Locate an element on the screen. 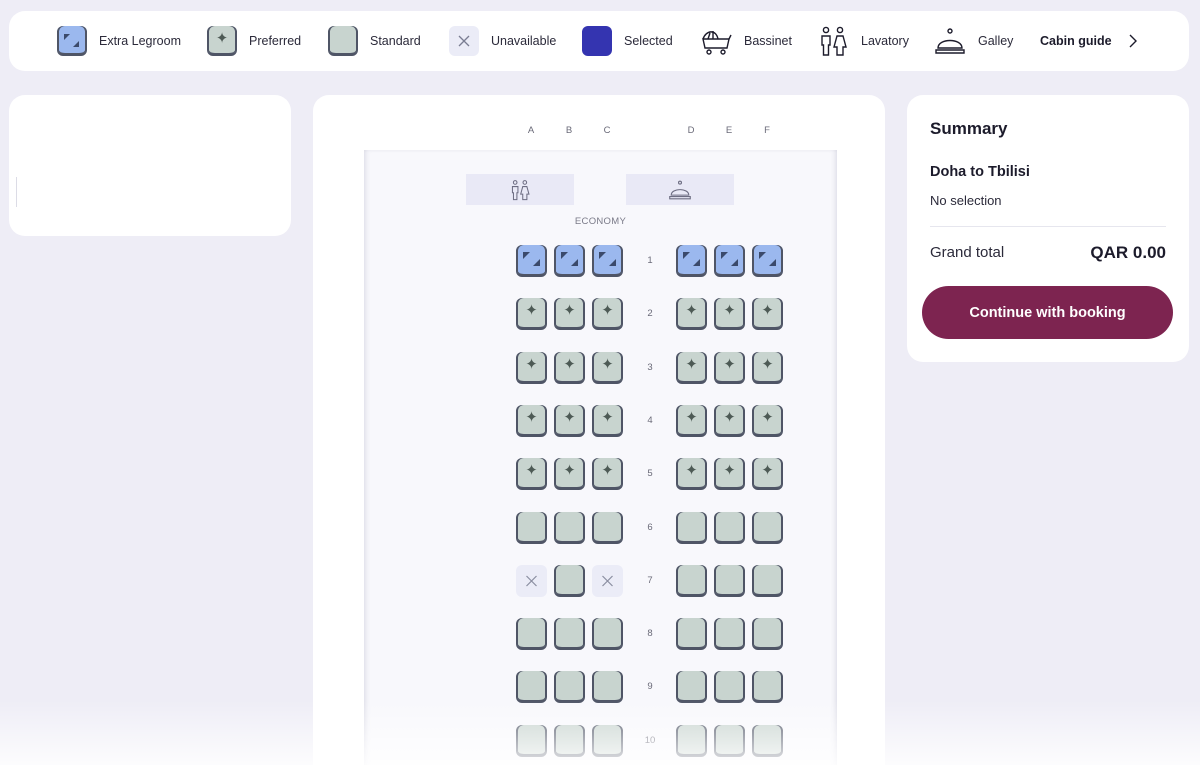  summary-title: Summary is located at coordinates (969, 128).